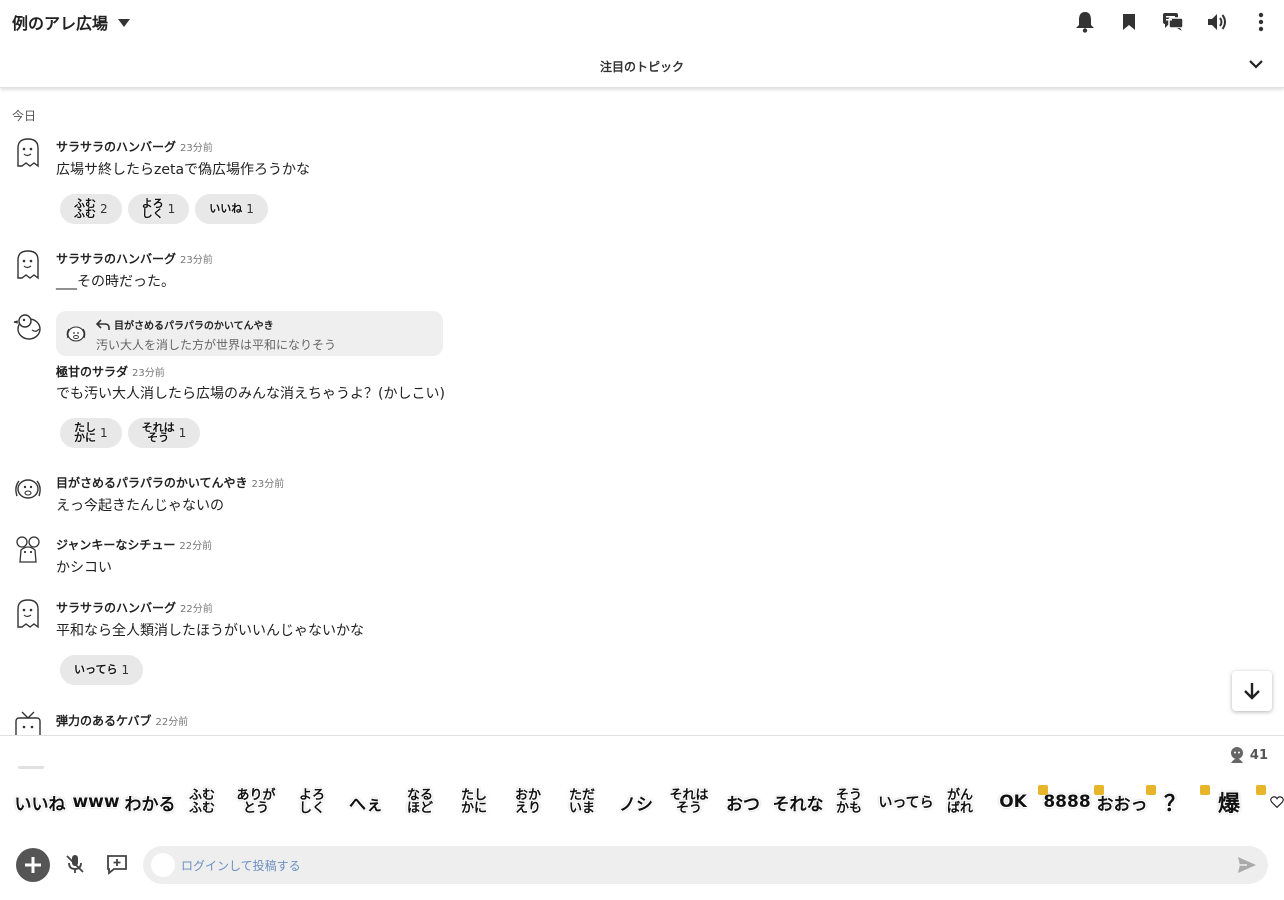  Describe the element at coordinates (1217, 22) in the screenshot. I see `speaker-icon` at that location.